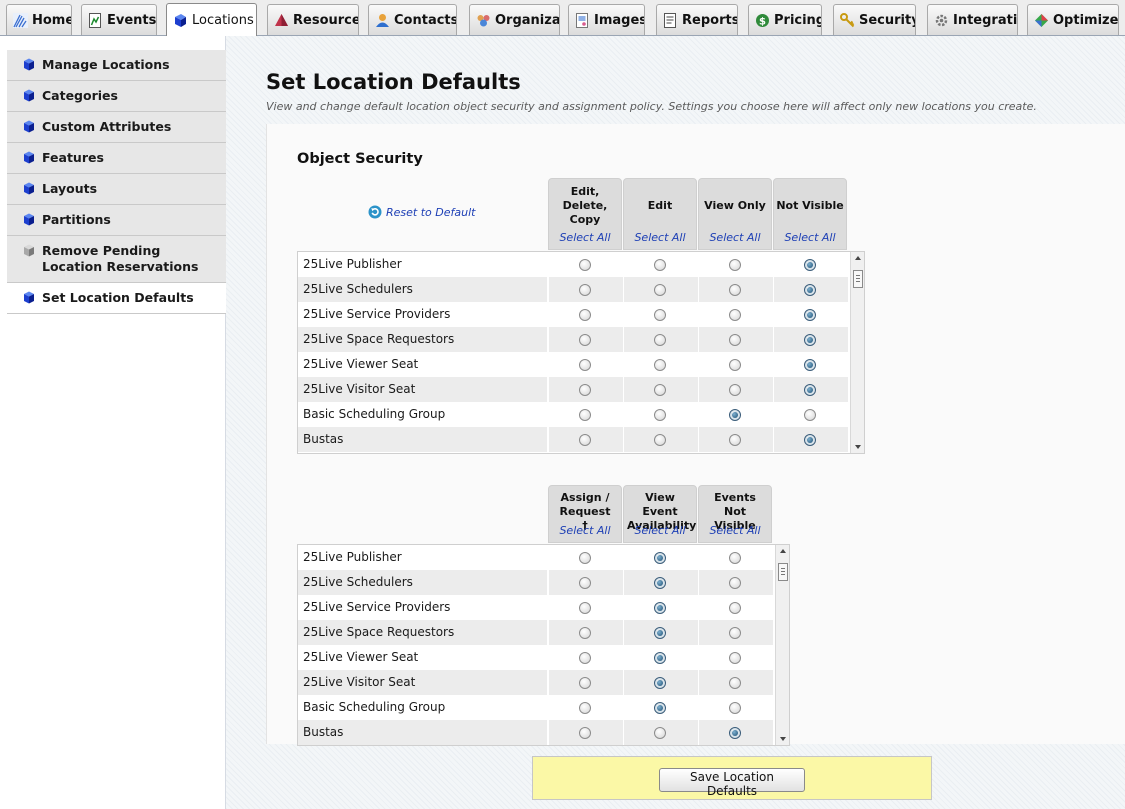  I want to click on tab-home: Home, so click(39, 19).